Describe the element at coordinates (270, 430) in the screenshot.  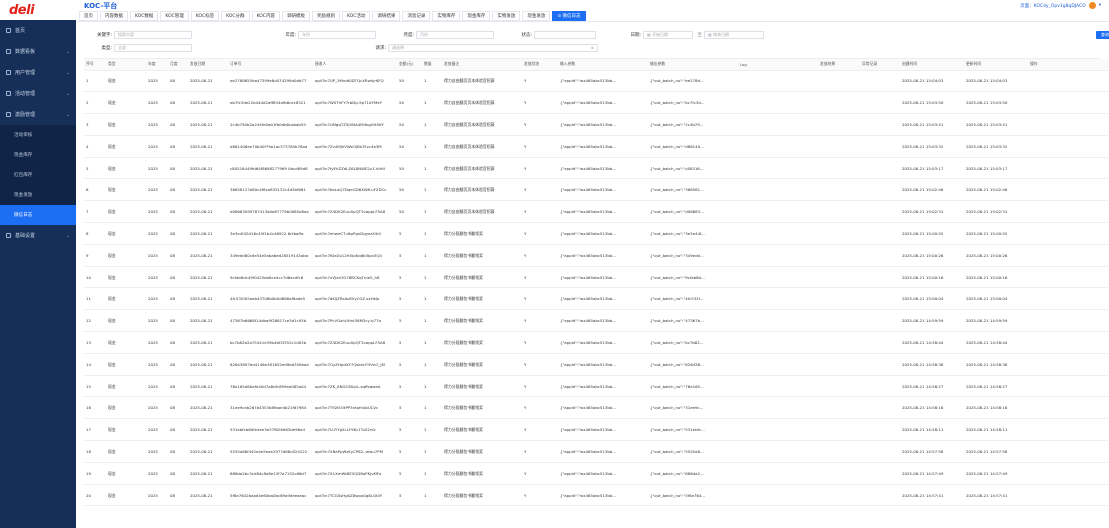
I see `cell-order: 531ebfcb60fe4ee3e37f626d63de96a4` at that location.